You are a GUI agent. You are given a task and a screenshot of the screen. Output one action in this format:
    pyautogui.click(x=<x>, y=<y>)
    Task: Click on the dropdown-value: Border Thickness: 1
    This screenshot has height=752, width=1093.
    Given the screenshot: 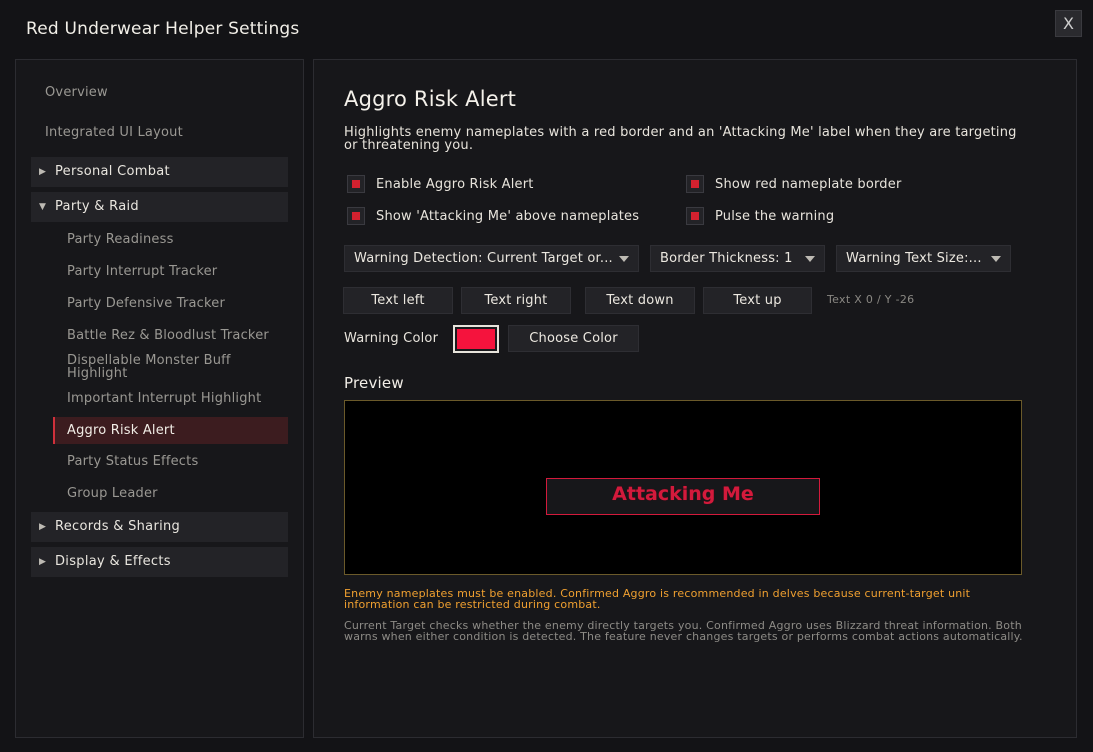 What is the action you would take?
    pyautogui.click(x=726, y=258)
    